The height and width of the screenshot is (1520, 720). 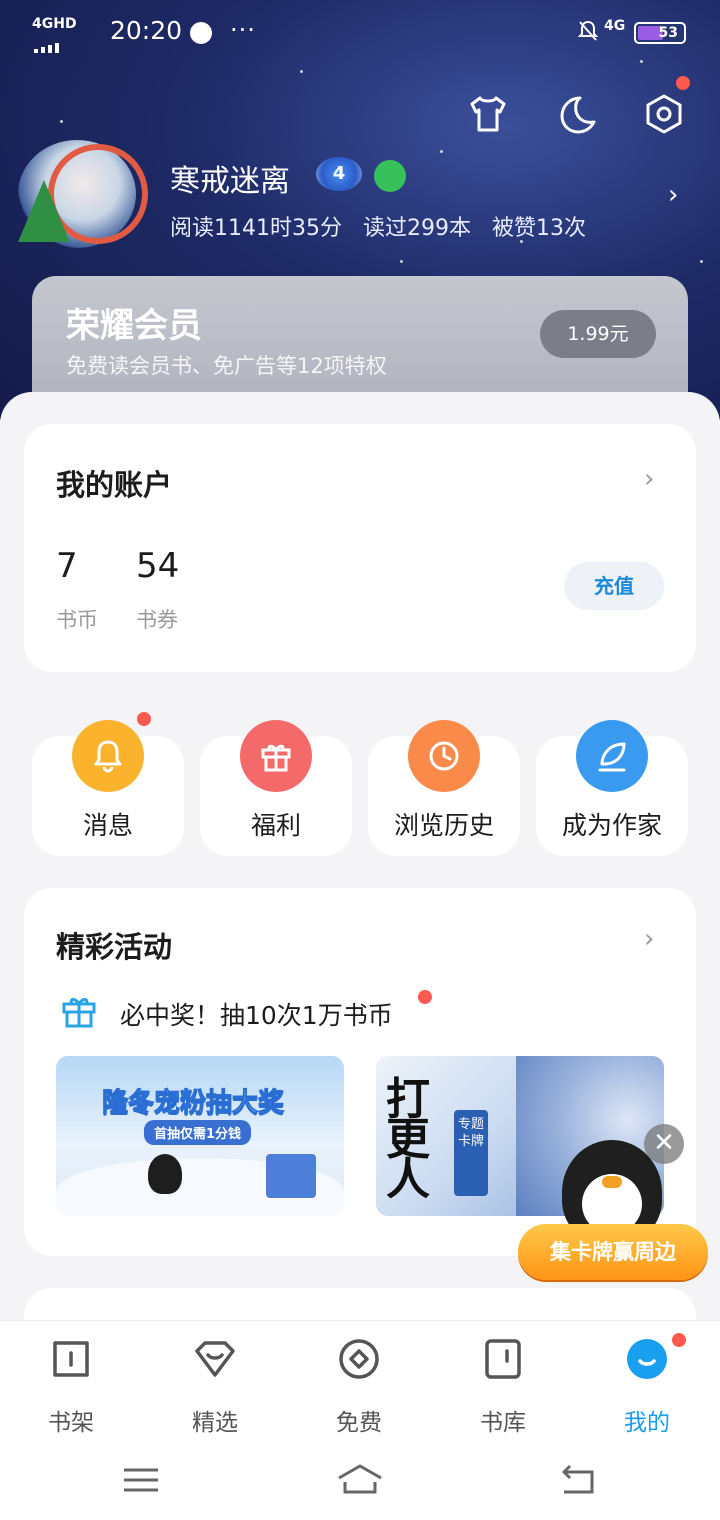 I want to click on battery-icon: 53, so click(x=660, y=33).